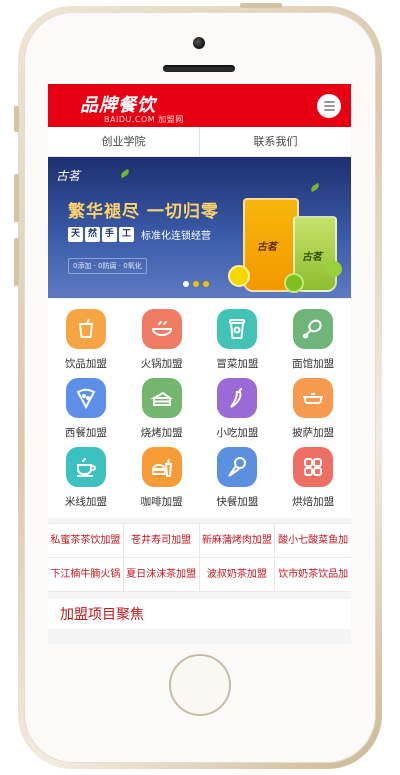 The image size is (400, 775). Describe the element at coordinates (16, 198) in the screenshot. I see `volume-up-button` at that location.